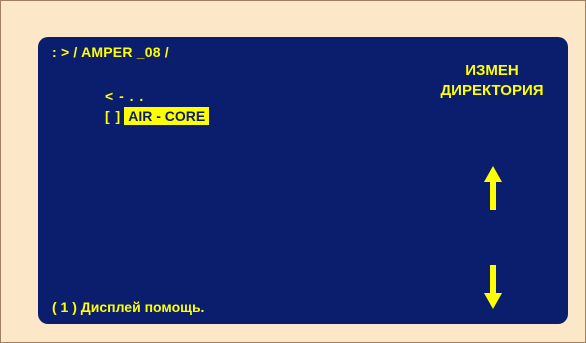  I want to click on change-directory-label-line1: ИЗМЕН, so click(492, 70).